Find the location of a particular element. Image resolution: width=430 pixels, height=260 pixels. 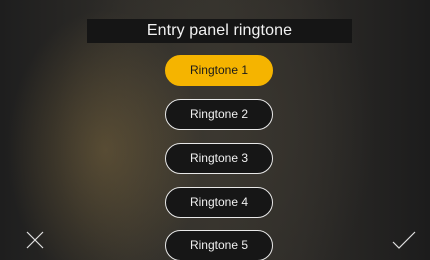

ringtone-option-5: Ringtone 5 is located at coordinates (219, 245).